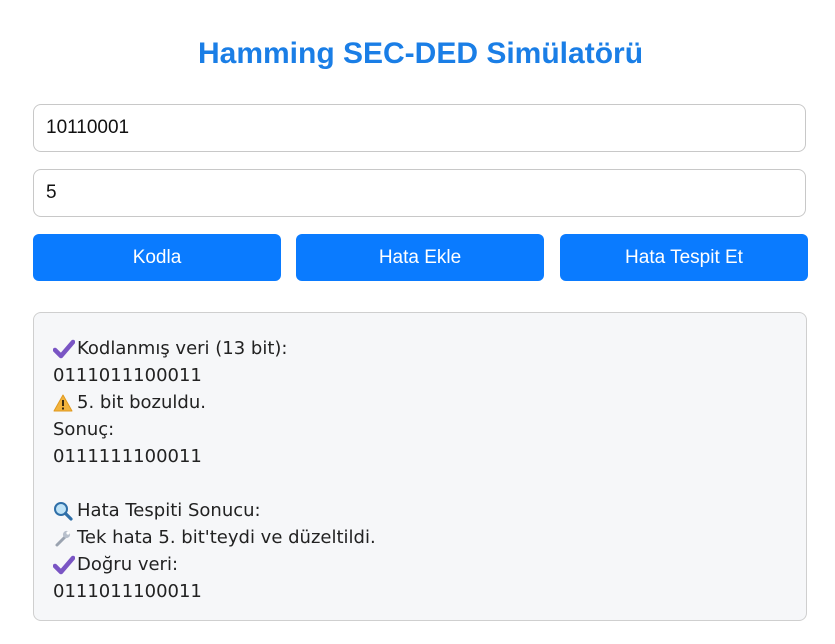 This screenshot has width=835, height=644. Describe the element at coordinates (65, 403) in the screenshot. I see `warning-icon` at that location.